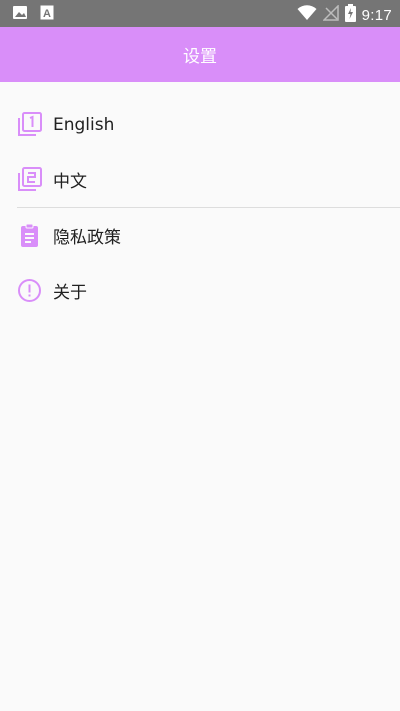 The width and height of the screenshot is (400, 711). Describe the element at coordinates (350, 15) in the screenshot. I see `battery-charging-icon` at that location.